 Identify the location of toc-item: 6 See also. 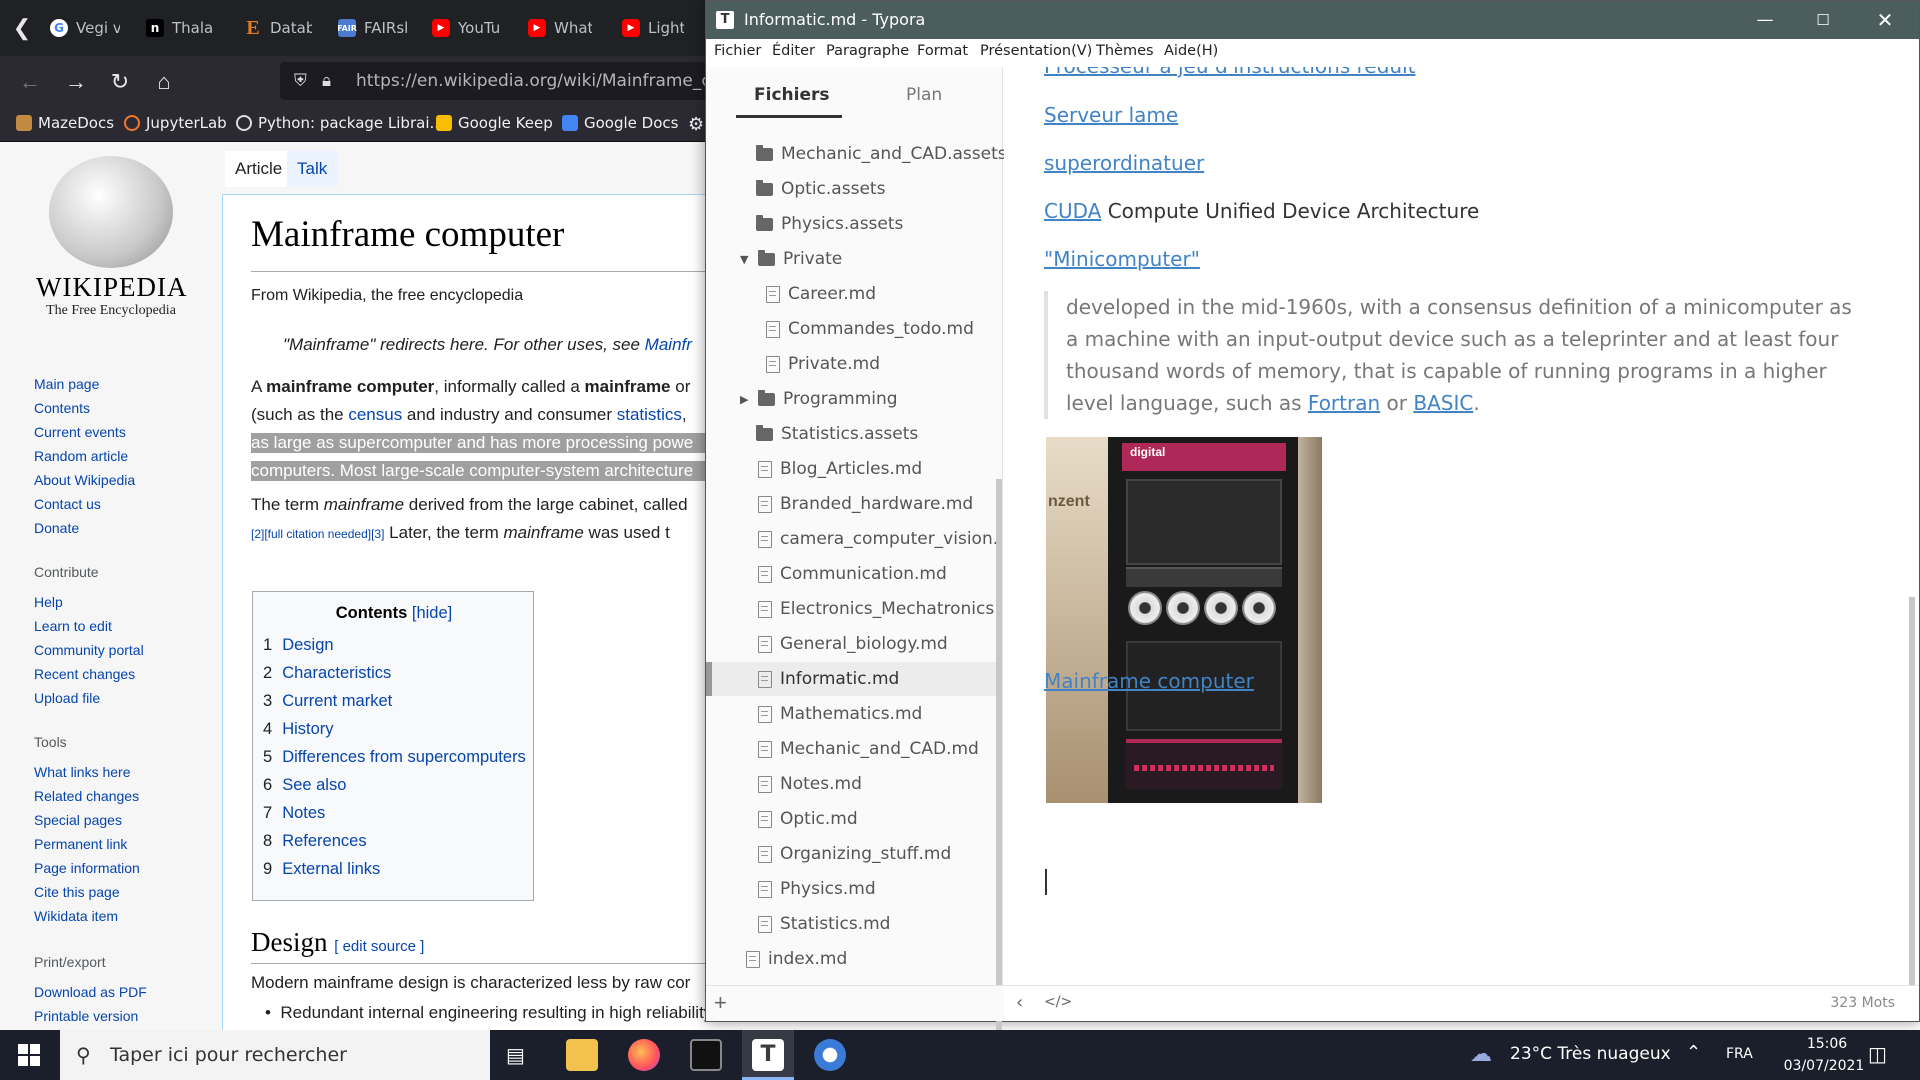
(304, 785).